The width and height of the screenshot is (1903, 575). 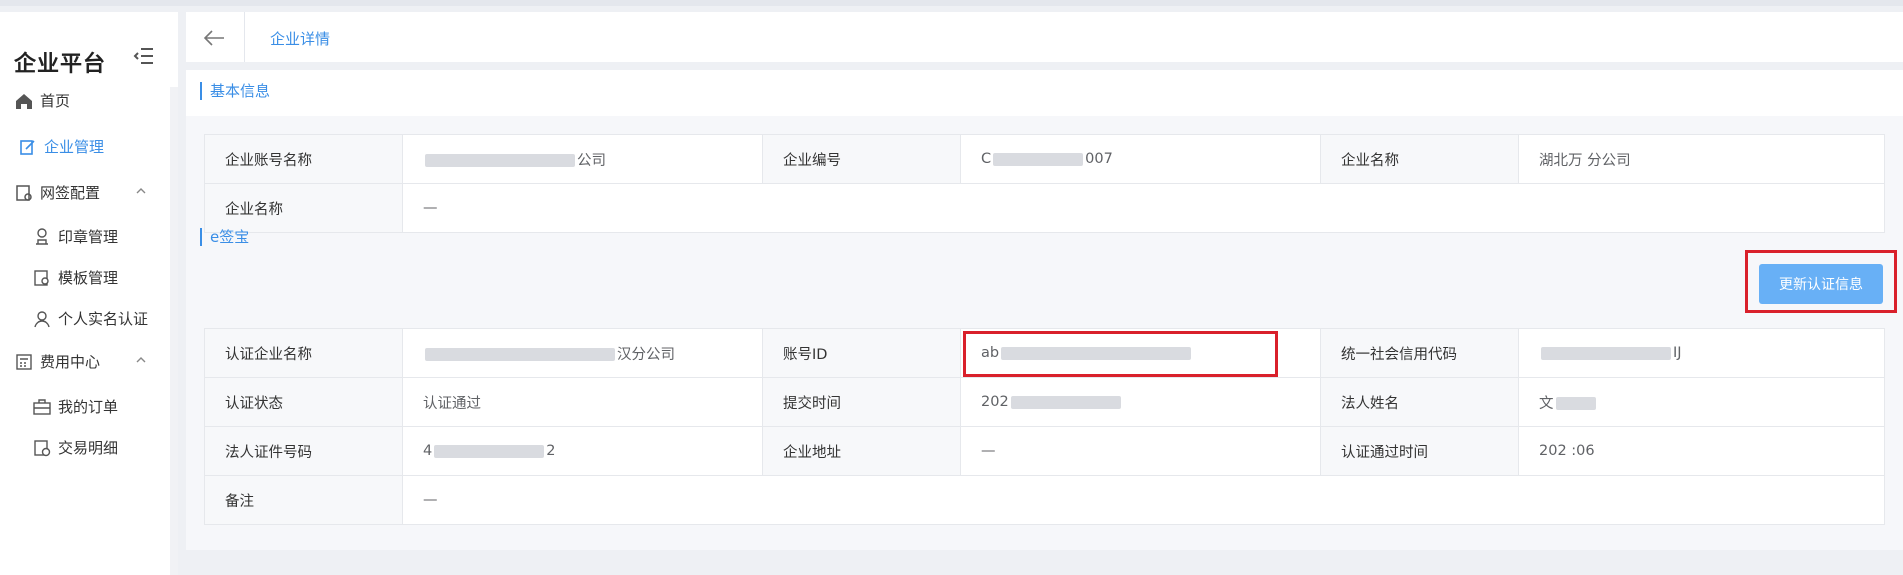 I want to click on sidebar-scrollbar, so click(x=174, y=331).